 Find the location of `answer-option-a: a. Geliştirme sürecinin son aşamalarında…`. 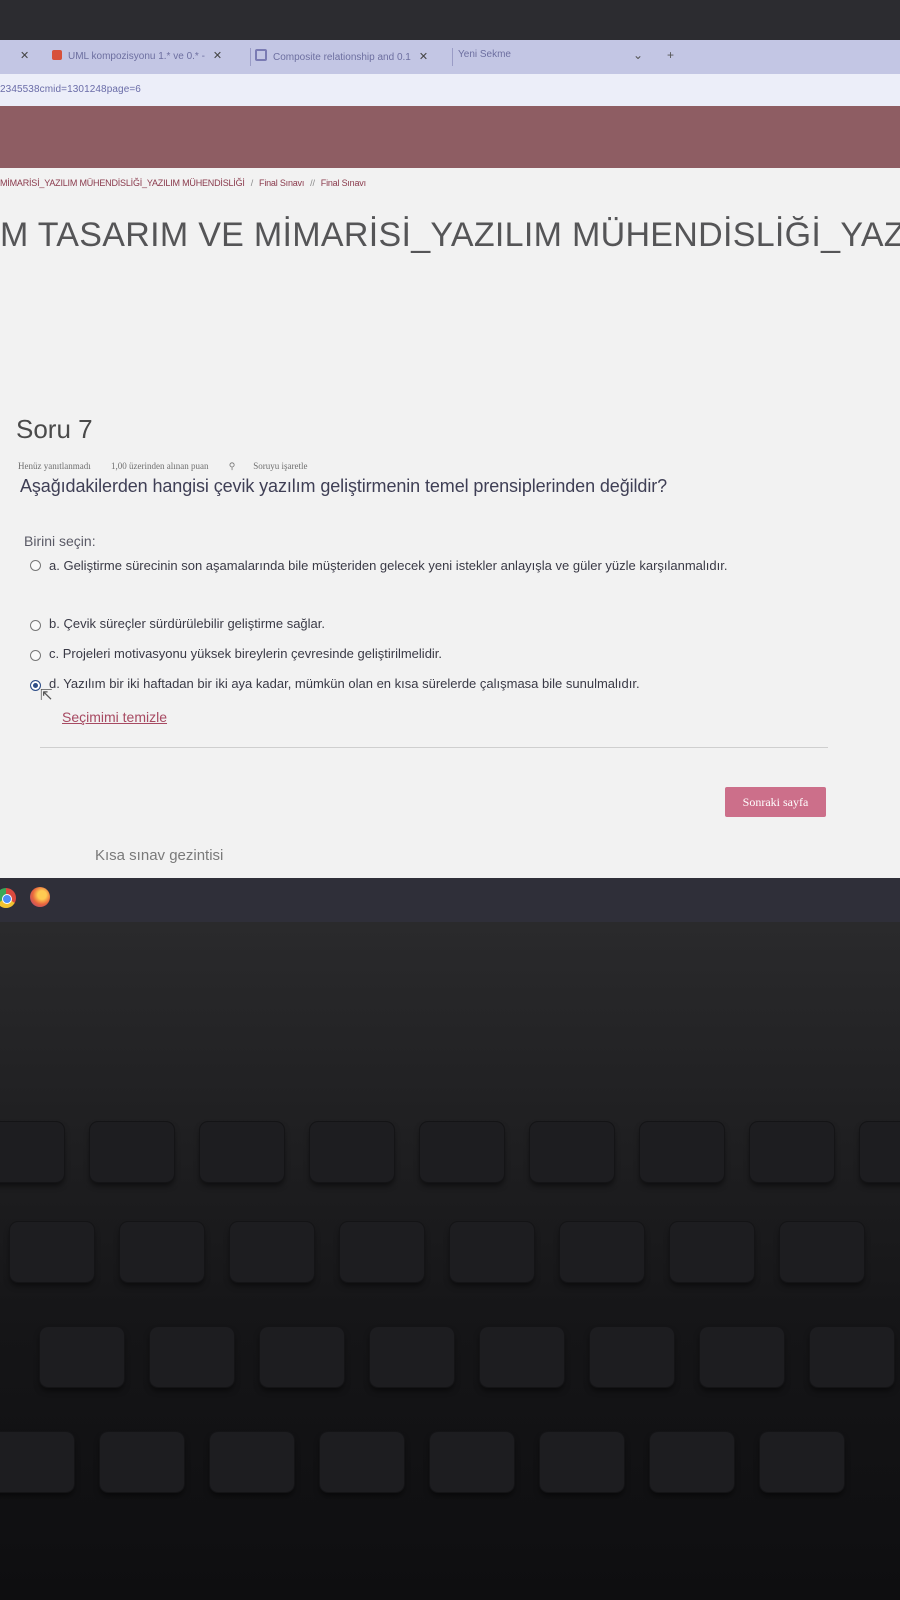

answer-option-a: a. Geliştirme sürecinin son aşamalarında… is located at coordinates (400, 566).